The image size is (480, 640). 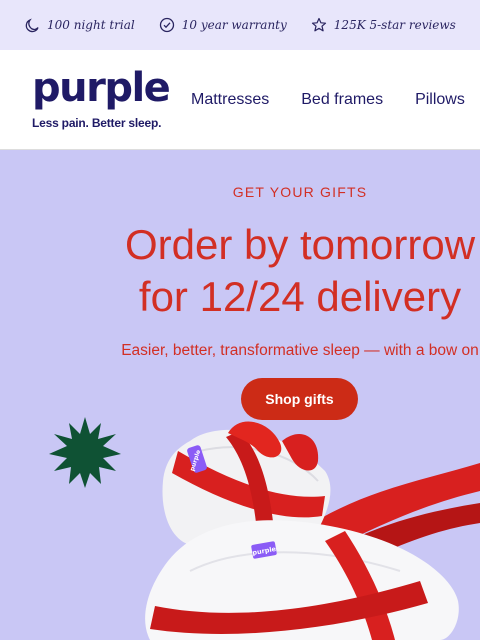 I want to click on nav-item-bed-frames: Bed frames, so click(x=342, y=100).